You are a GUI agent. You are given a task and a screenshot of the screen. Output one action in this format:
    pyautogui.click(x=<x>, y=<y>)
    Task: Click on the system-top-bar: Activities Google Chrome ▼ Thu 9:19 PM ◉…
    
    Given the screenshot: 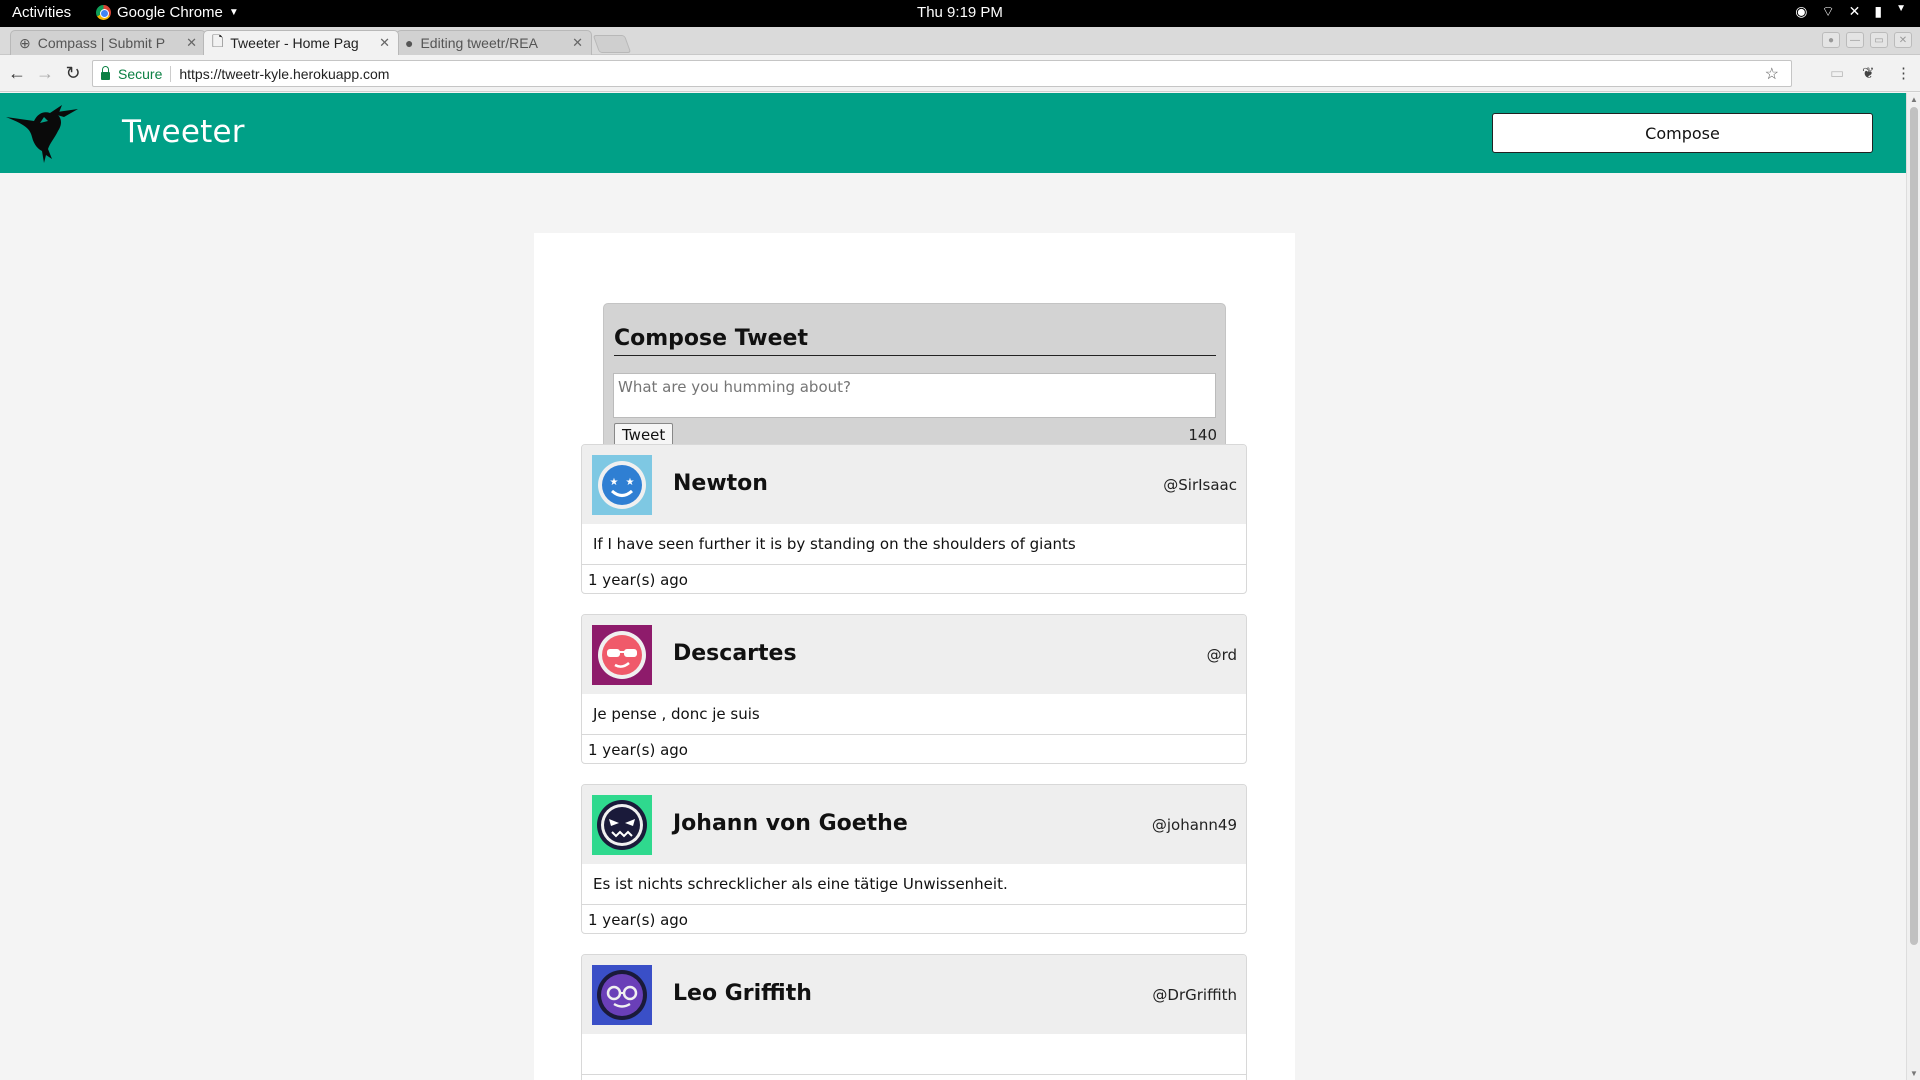 What is the action you would take?
    pyautogui.click(x=960, y=13)
    